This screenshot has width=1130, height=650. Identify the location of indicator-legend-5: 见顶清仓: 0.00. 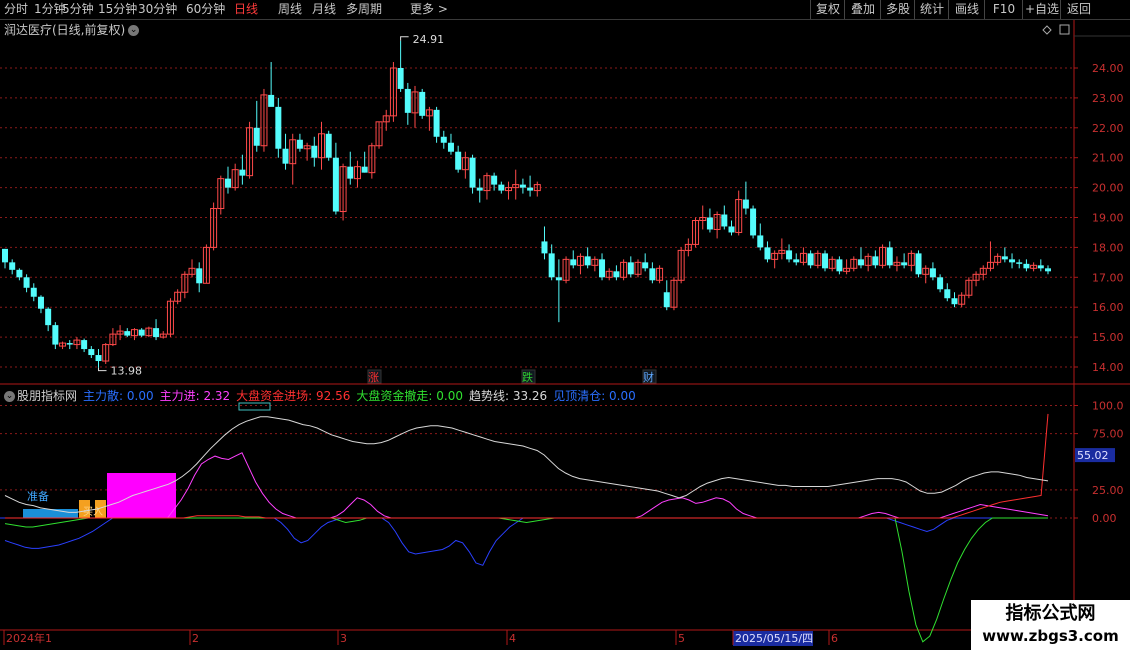
(594, 396).